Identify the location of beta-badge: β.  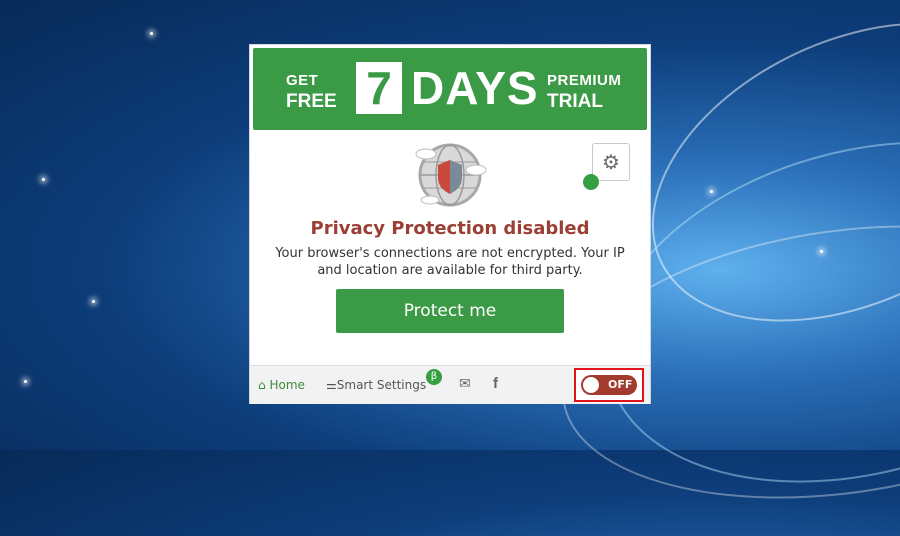
(434, 377).